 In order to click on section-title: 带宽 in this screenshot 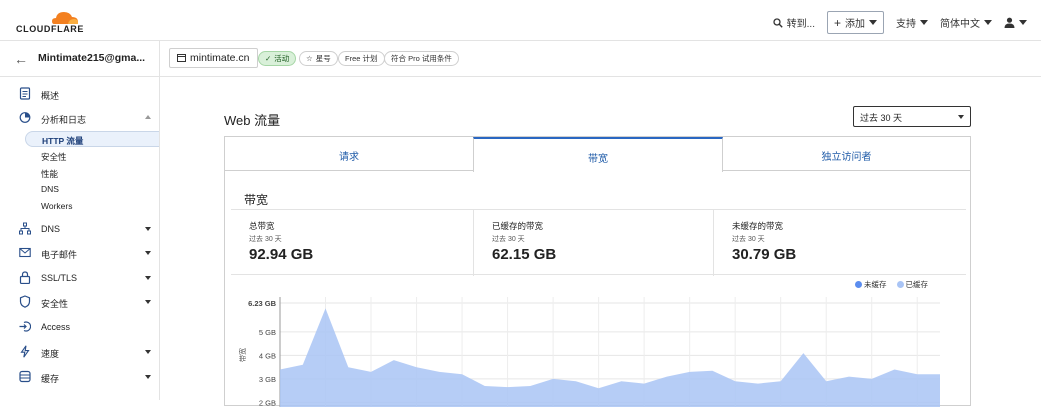, I will do `click(256, 200)`.